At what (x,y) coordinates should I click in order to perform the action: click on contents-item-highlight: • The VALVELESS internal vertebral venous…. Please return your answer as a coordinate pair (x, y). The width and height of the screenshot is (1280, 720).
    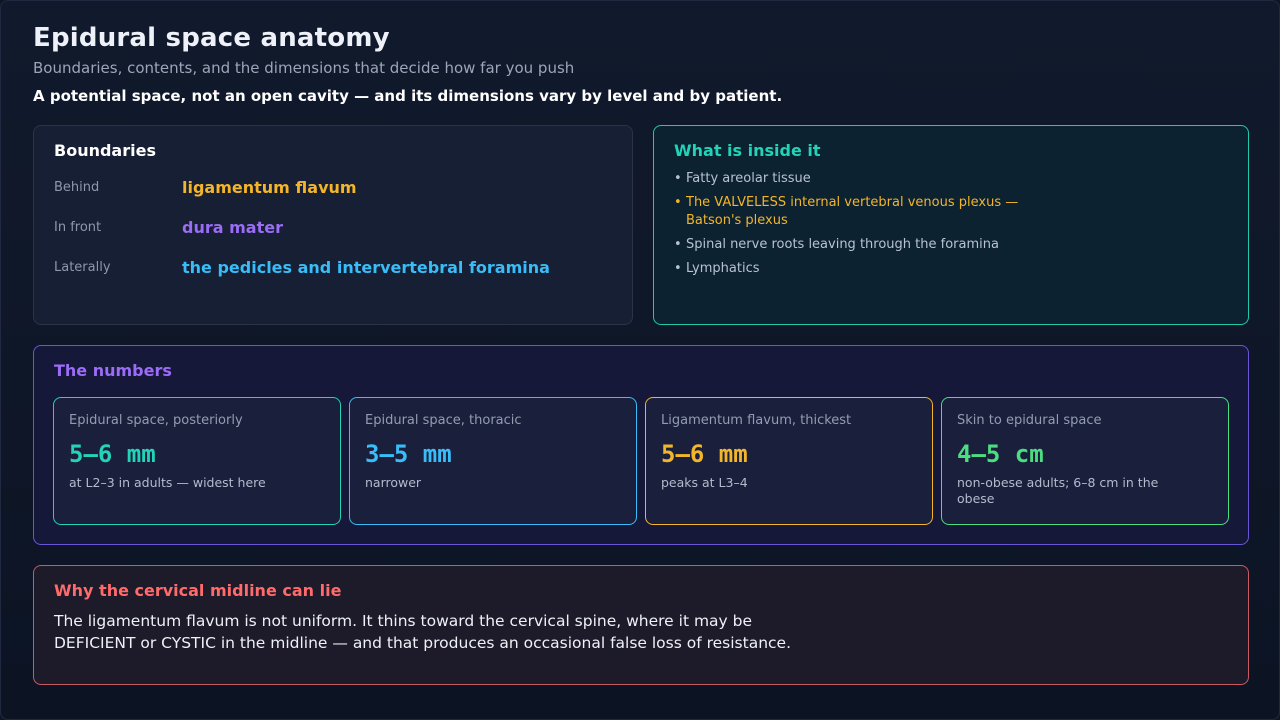
    Looking at the image, I should click on (846, 211).